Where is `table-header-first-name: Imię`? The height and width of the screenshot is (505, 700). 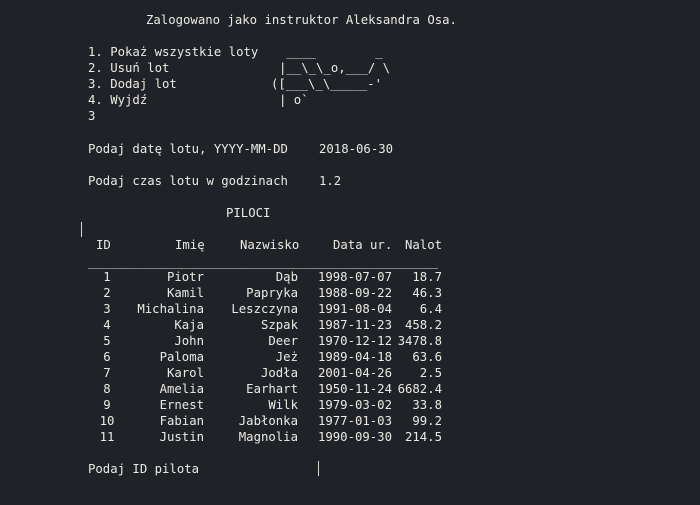 table-header-first-name: Imię is located at coordinates (190, 245).